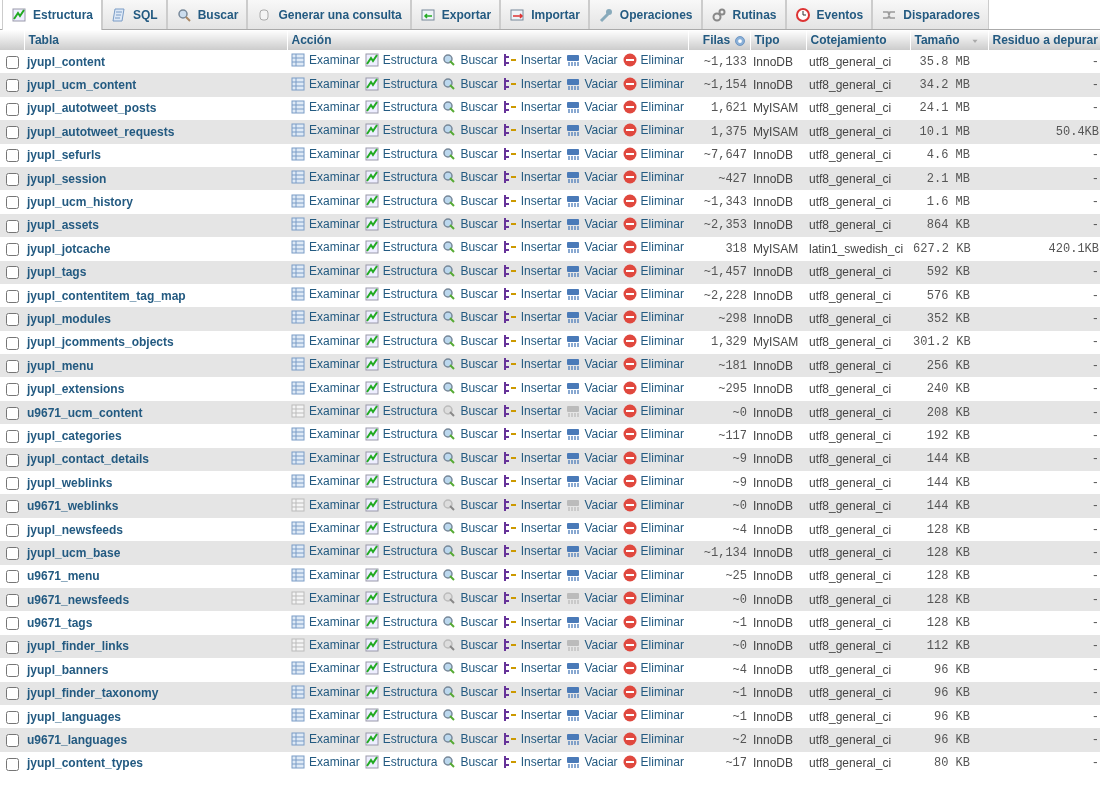 The height and width of the screenshot is (786, 1100). What do you see at coordinates (67, 178) in the screenshot?
I see `table-name-link: jyupl_session` at bounding box center [67, 178].